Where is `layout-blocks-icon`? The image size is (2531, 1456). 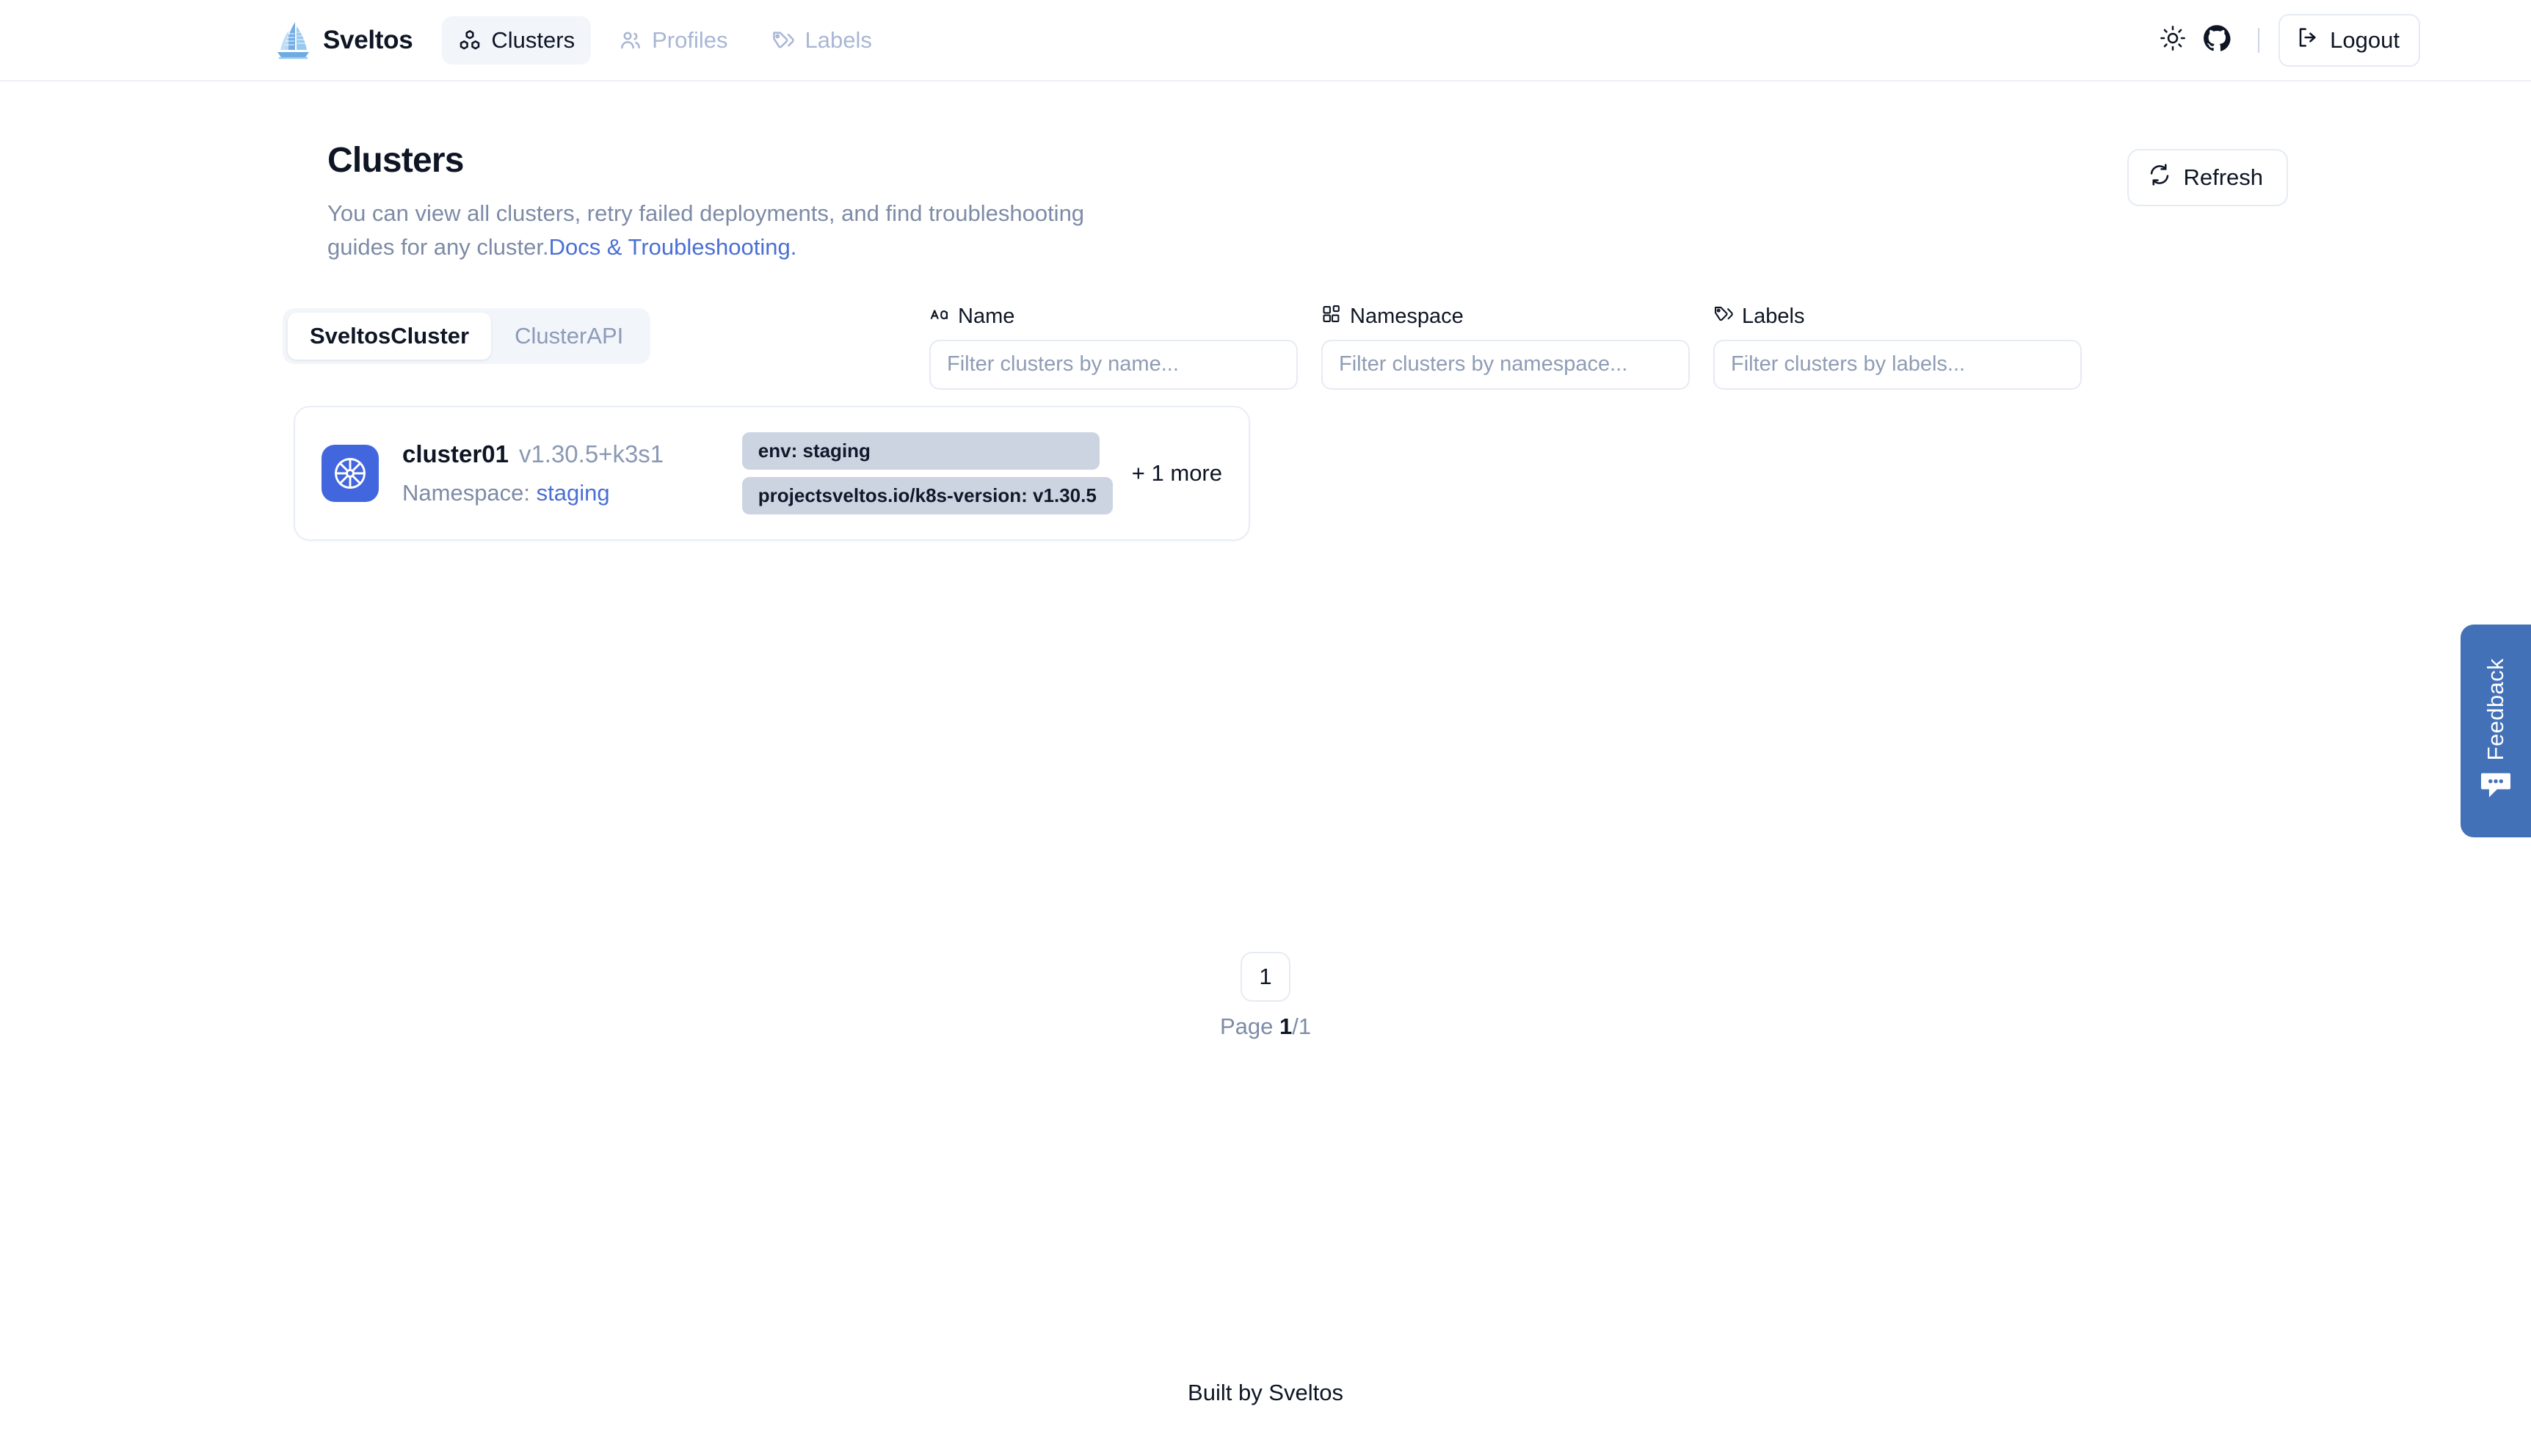 layout-blocks-icon is located at coordinates (1331, 317).